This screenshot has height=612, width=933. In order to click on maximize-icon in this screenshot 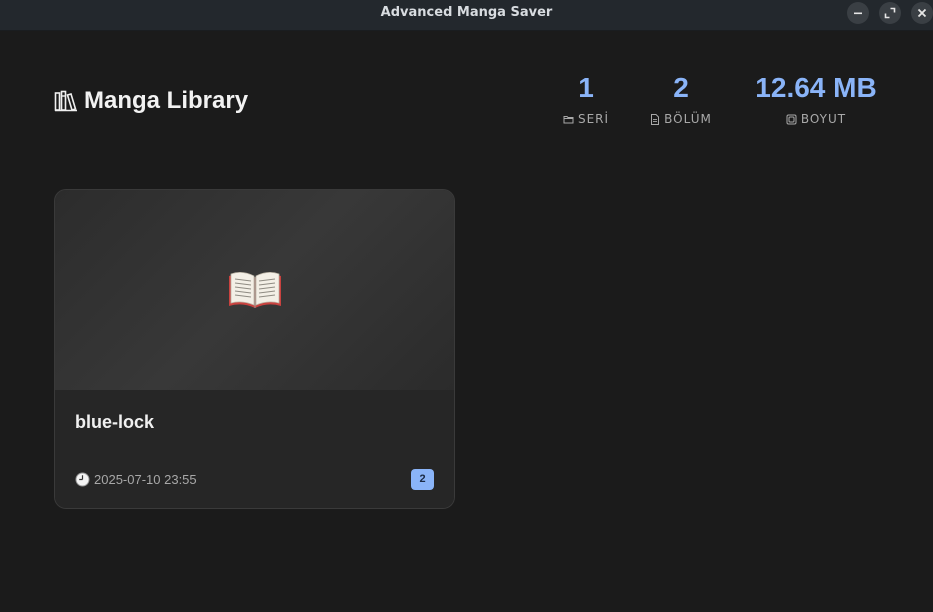, I will do `click(890, 13)`.